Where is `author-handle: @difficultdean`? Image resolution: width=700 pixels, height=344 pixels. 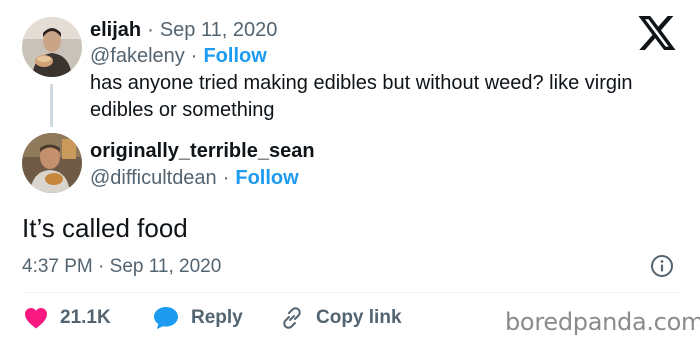 author-handle: @difficultdean is located at coordinates (153, 178).